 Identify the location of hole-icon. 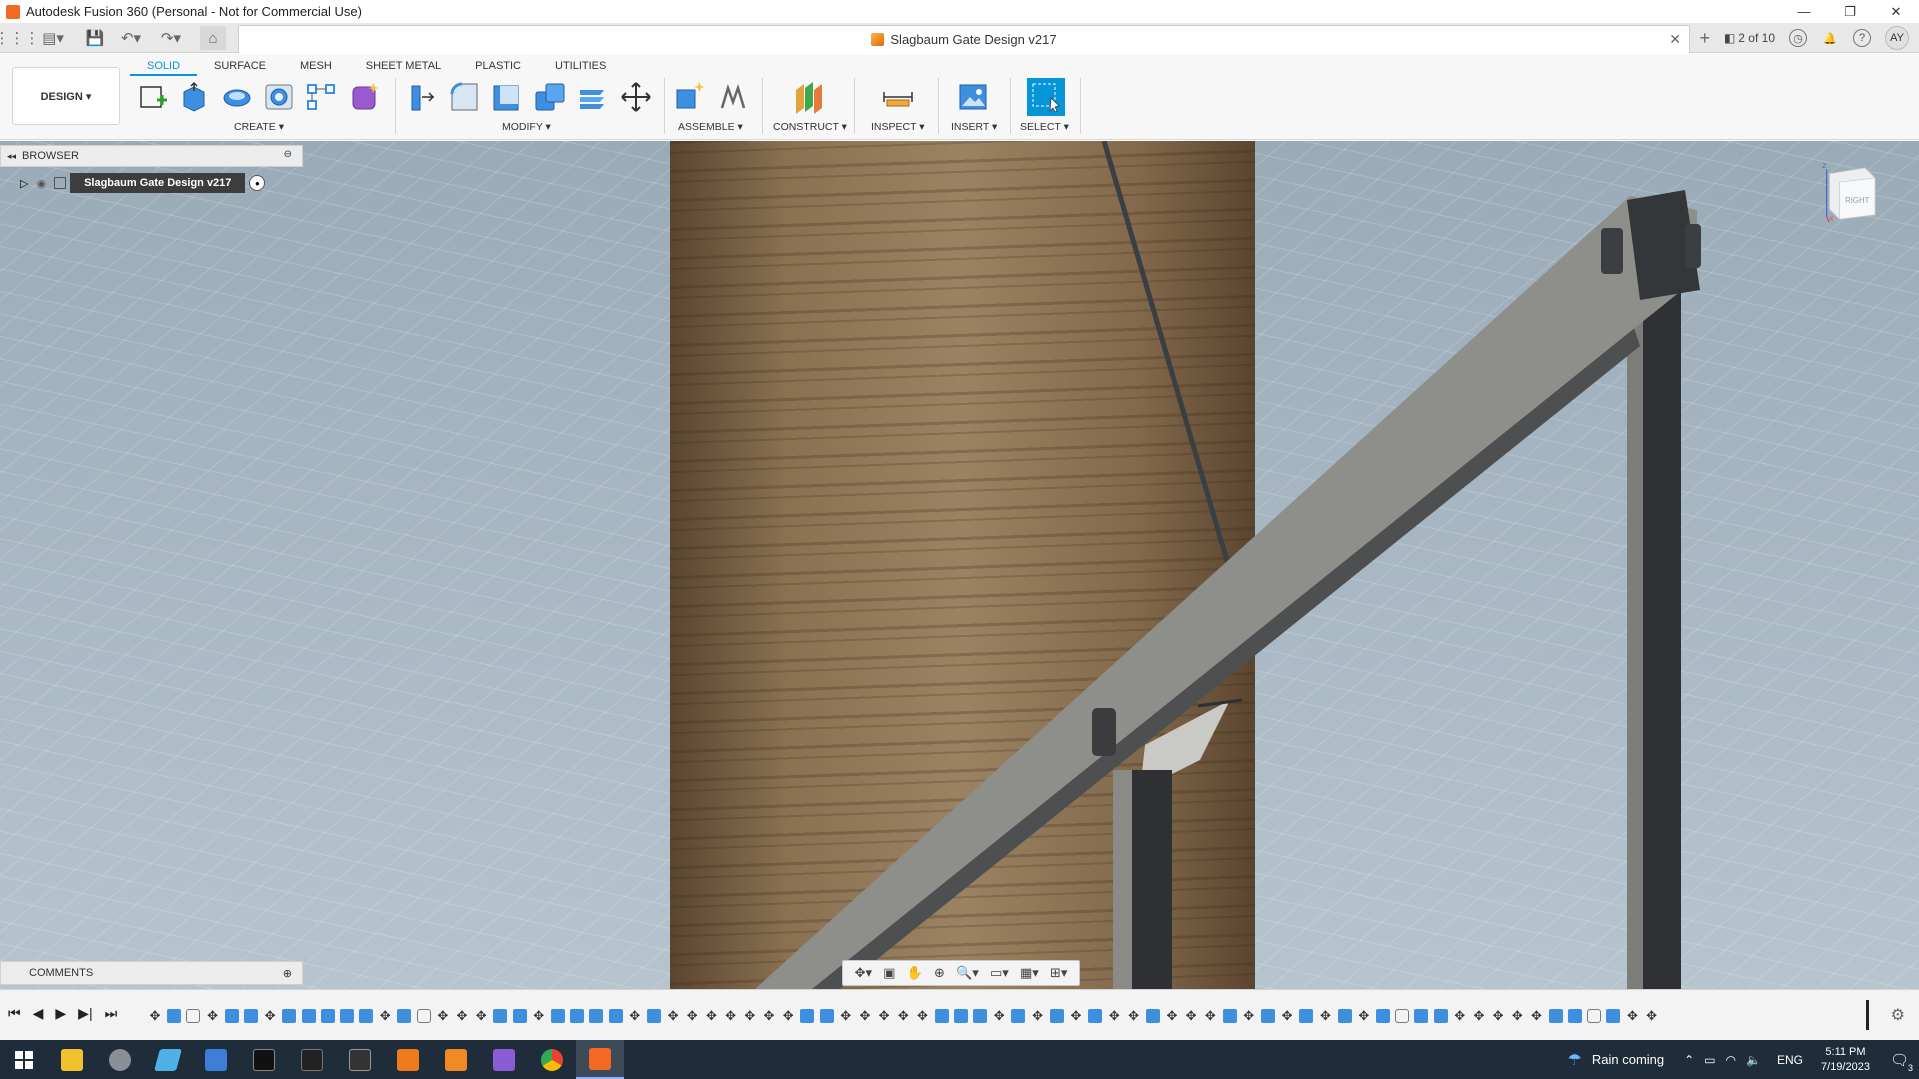
(279, 97).